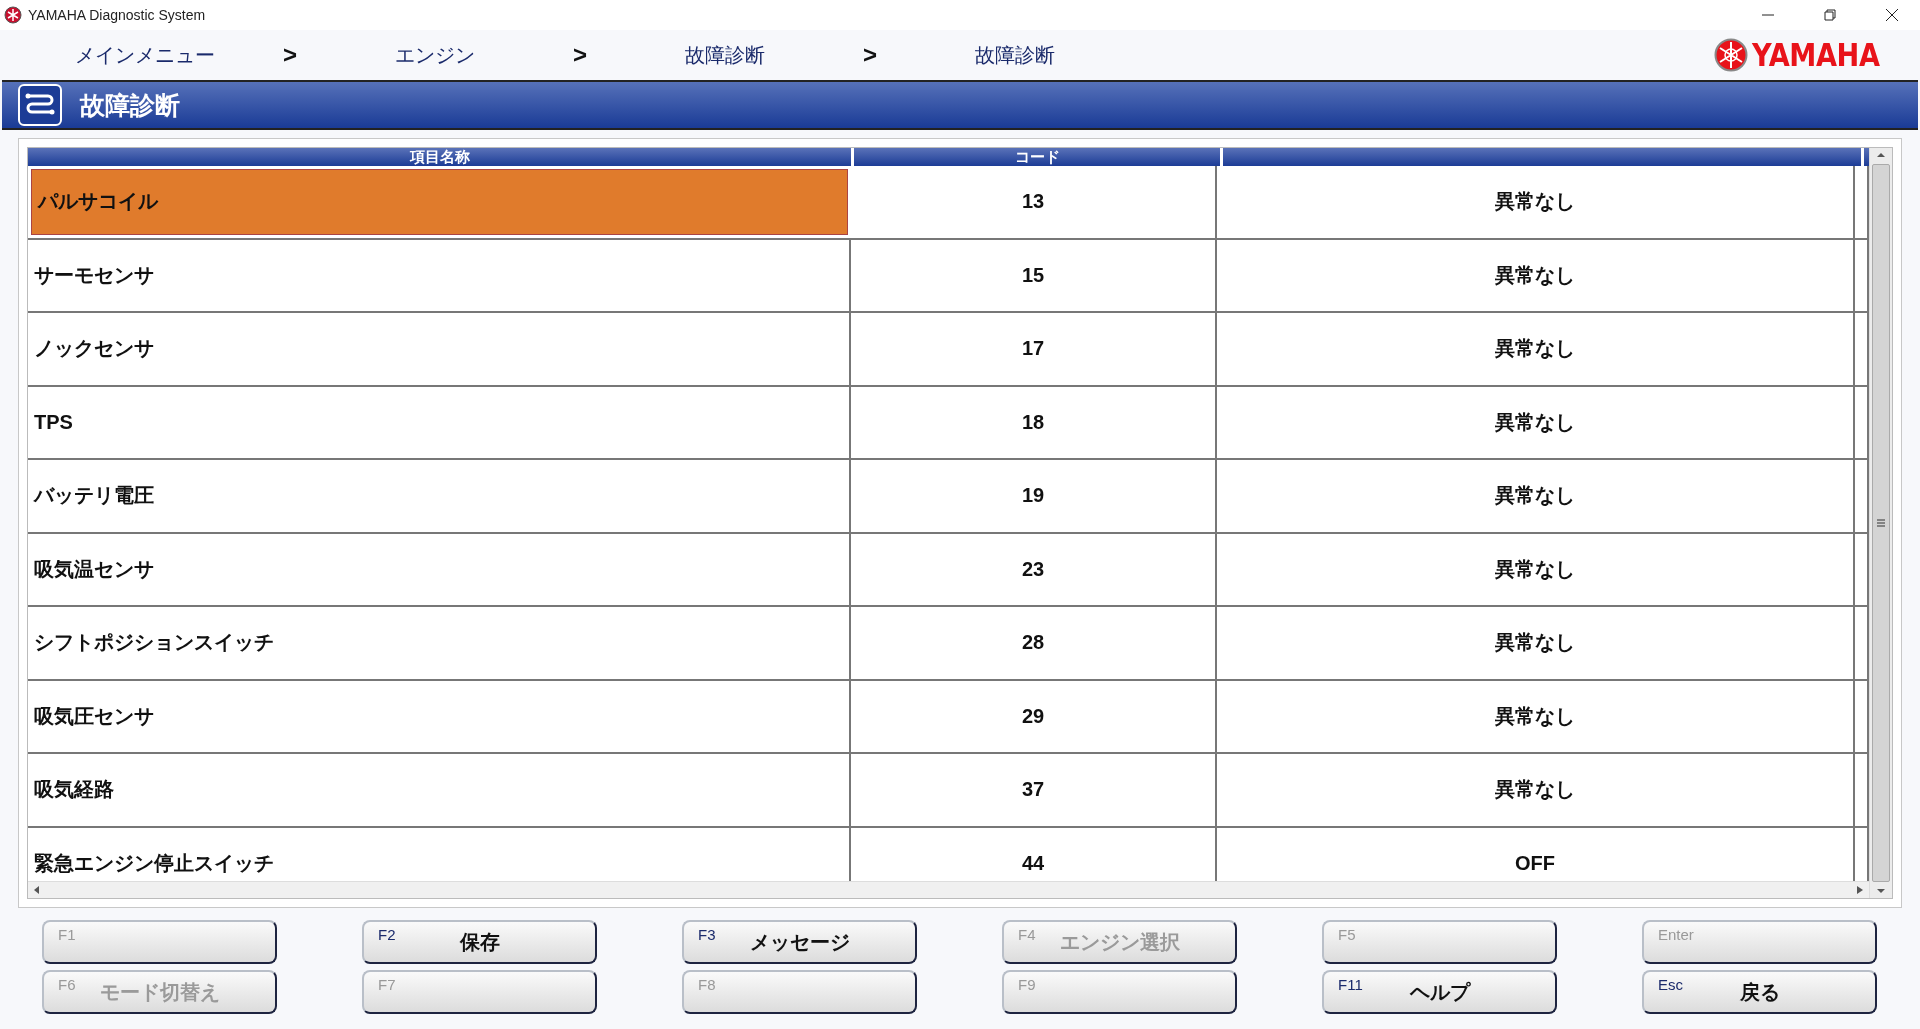 The image size is (1920, 1029). Describe the element at coordinates (37, 890) in the screenshot. I see `scroll-left-icon` at that location.